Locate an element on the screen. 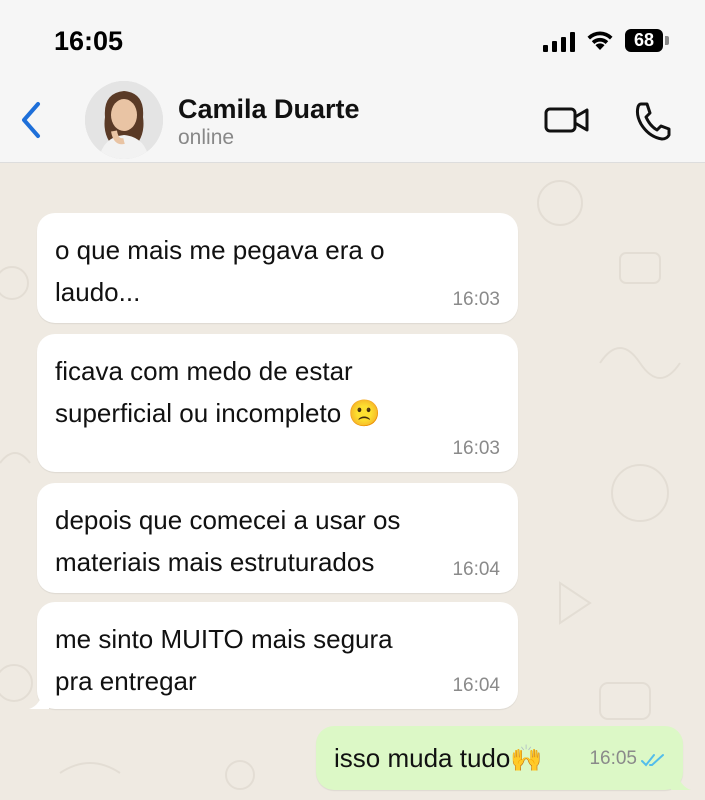 Image resolution: width=705 pixels, height=800 pixels. back-chevron-icon is located at coordinates (32, 120).